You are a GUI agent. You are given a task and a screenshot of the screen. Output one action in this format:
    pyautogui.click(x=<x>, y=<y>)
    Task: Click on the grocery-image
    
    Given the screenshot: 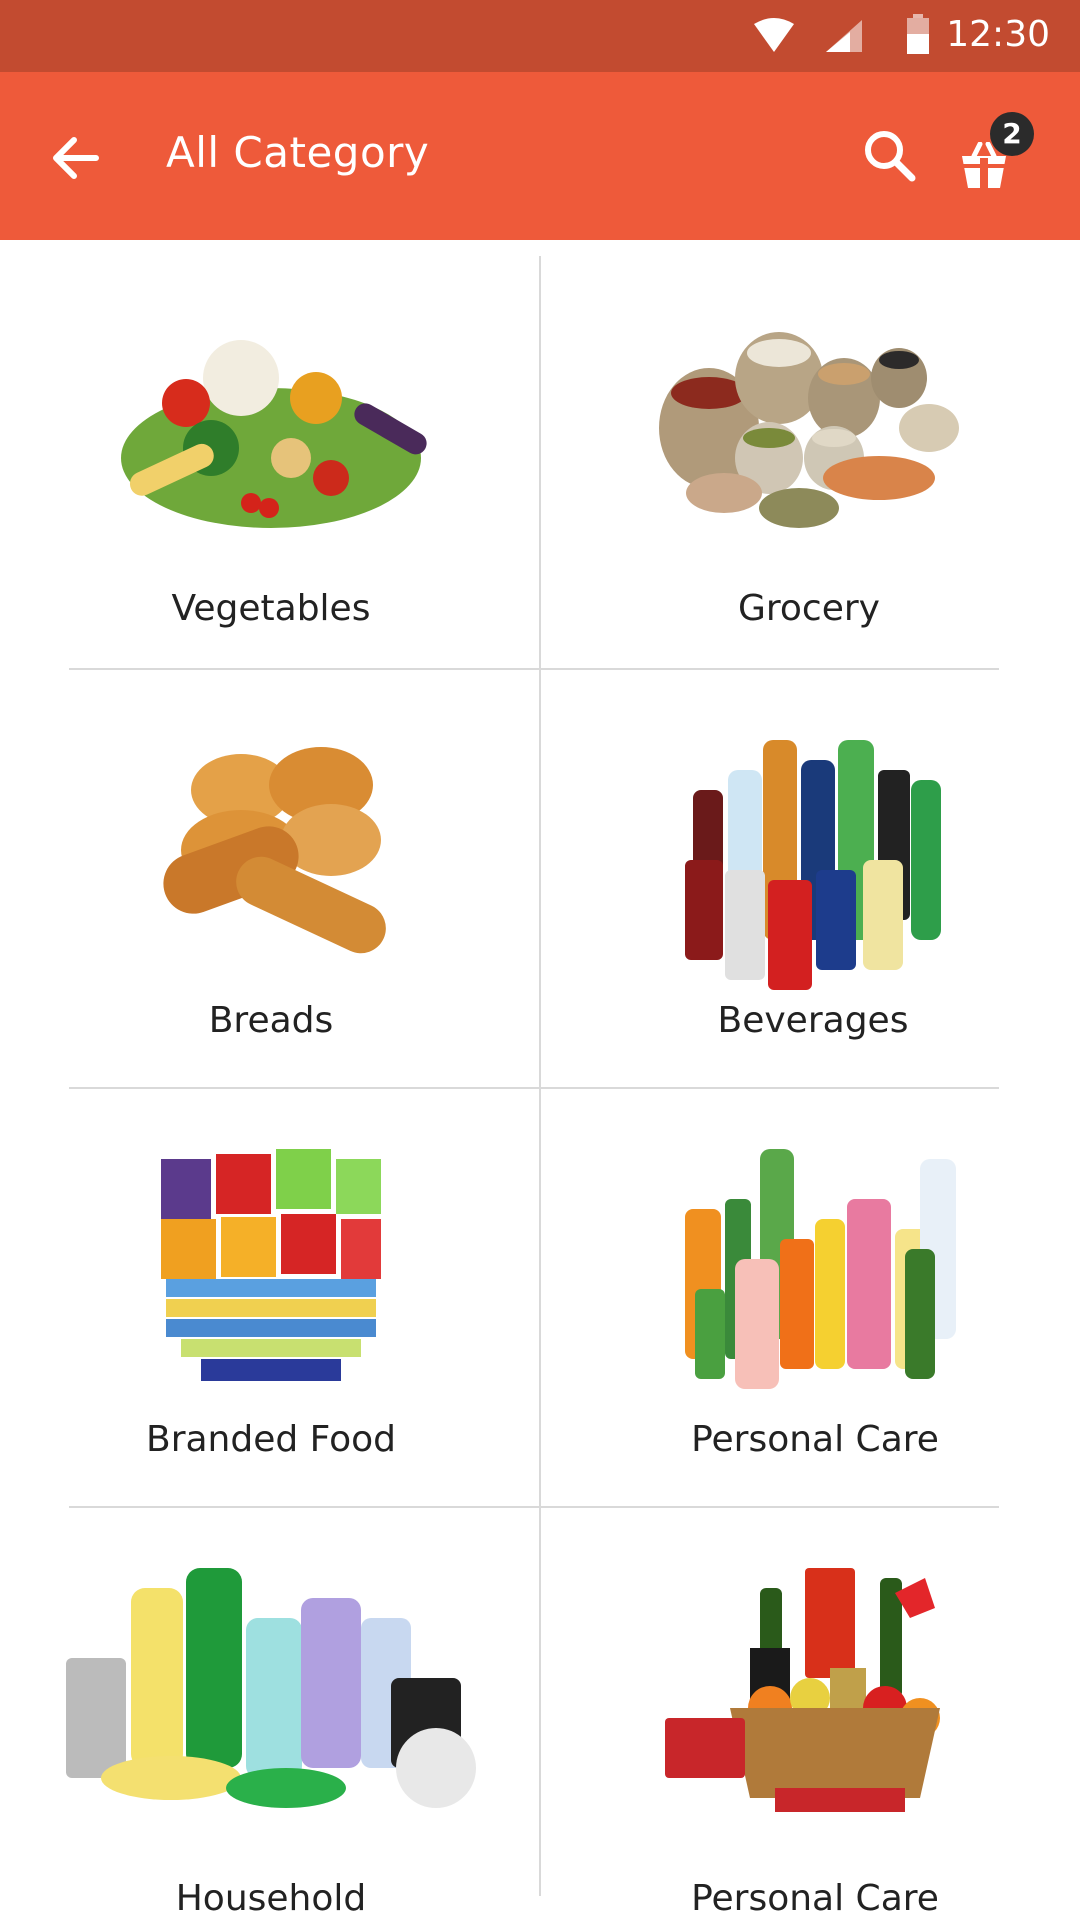 What is the action you would take?
    pyautogui.click(x=809, y=430)
    